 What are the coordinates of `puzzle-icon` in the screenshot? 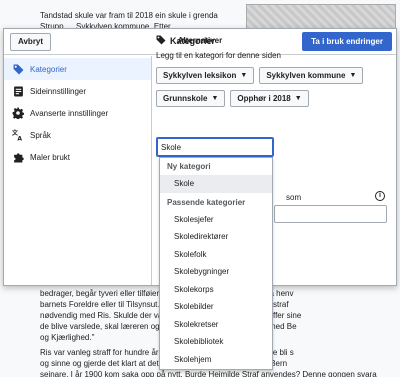 It's located at (18, 157).